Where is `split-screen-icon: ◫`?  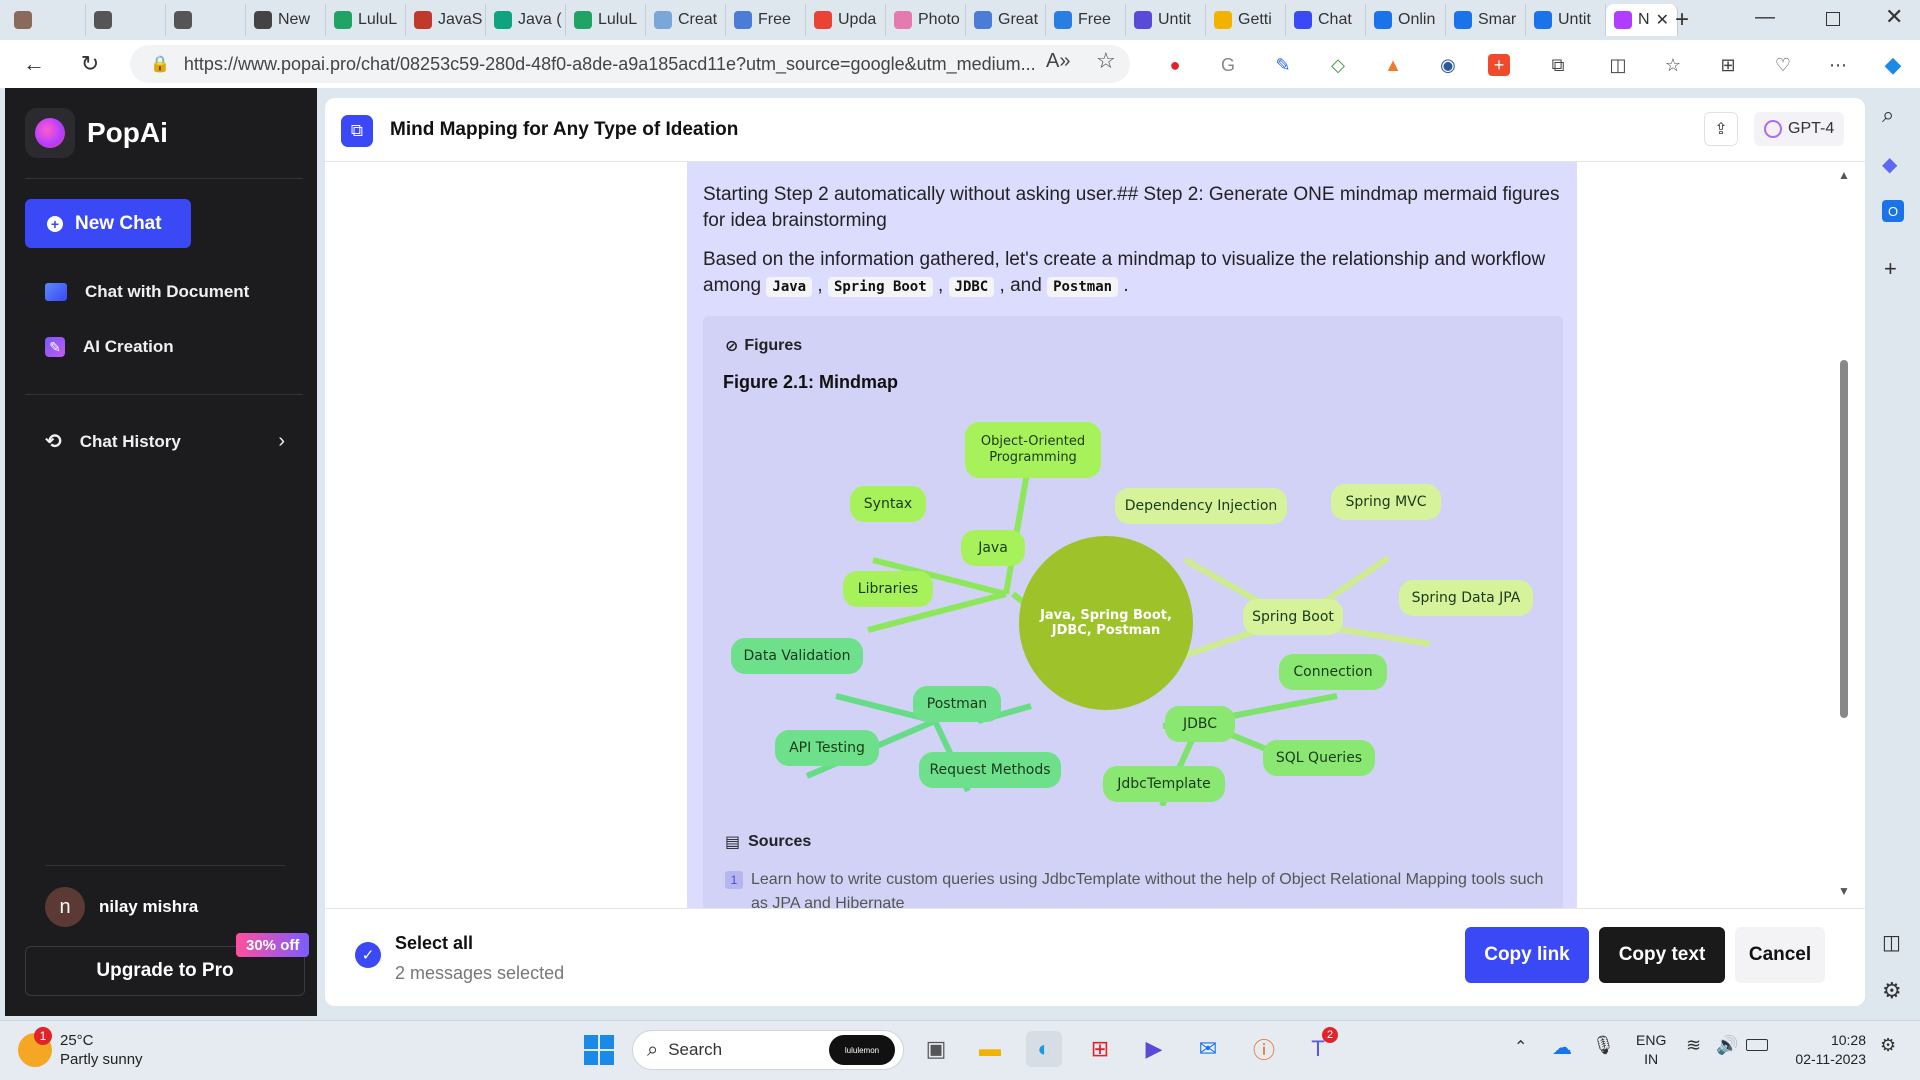
split-screen-icon: ◫ is located at coordinates (1618, 65).